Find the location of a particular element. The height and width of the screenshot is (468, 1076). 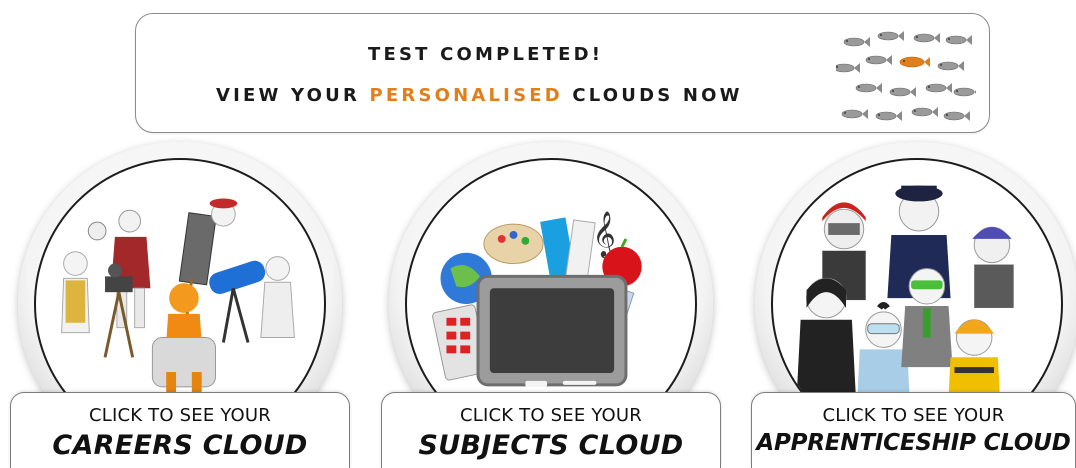

subjects-prompt: CLICK TO SEE YOUR is located at coordinates (551, 415).